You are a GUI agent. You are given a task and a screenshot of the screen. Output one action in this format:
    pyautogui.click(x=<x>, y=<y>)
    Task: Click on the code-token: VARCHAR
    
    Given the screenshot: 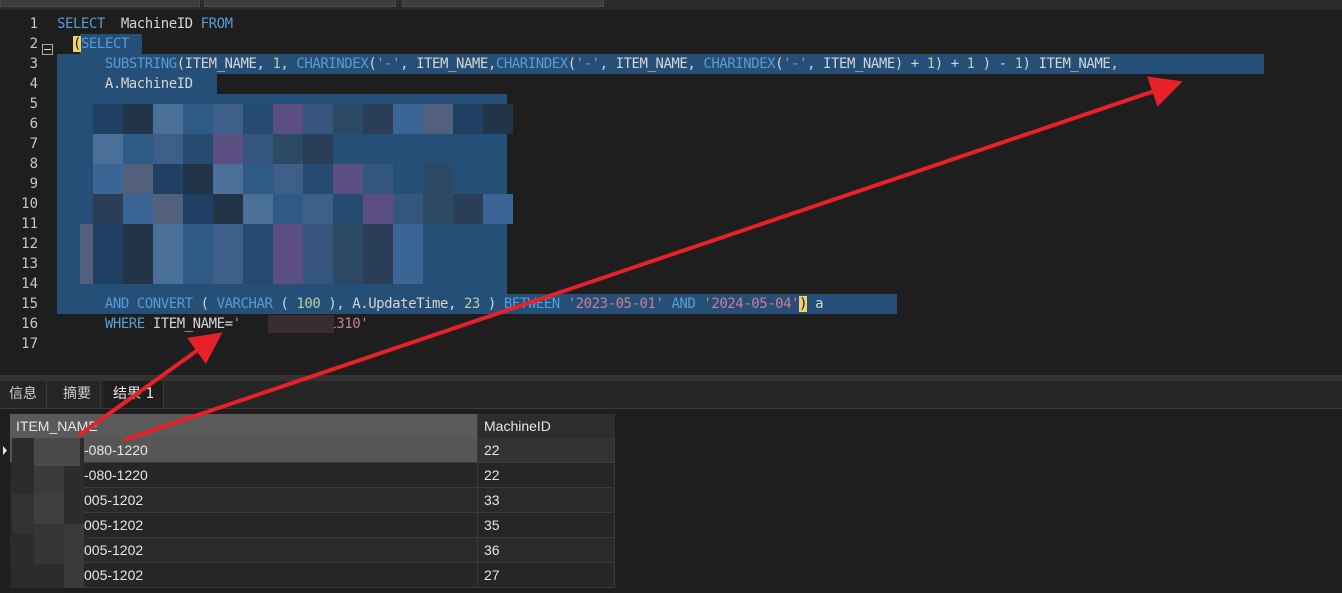 What is the action you would take?
    pyautogui.click(x=244, y=304)
    